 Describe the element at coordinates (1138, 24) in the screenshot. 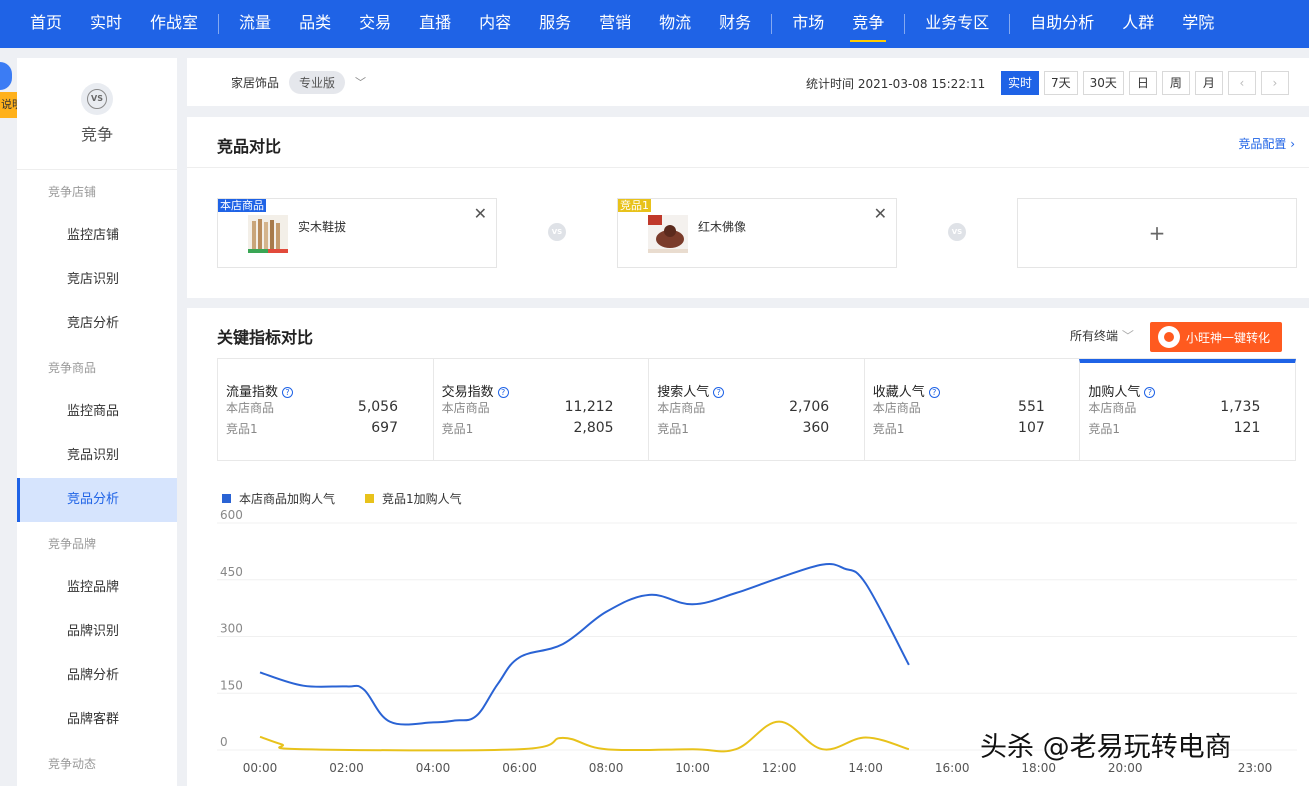

I see `nav-item: 人群` at that location.